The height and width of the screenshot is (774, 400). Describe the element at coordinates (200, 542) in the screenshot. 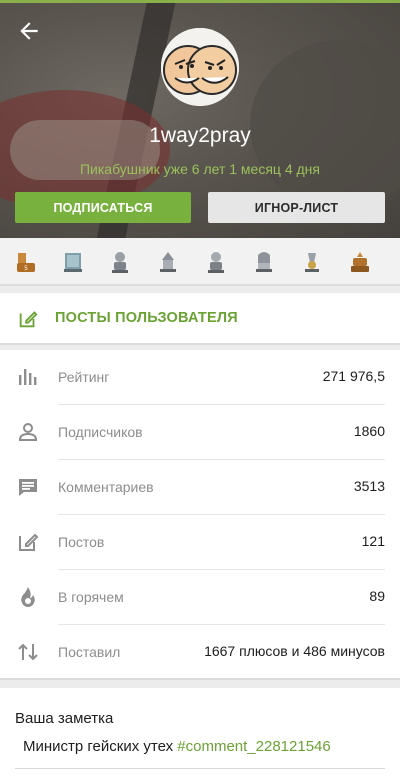

I see `stat-row-posts: Постов 121` at that location.